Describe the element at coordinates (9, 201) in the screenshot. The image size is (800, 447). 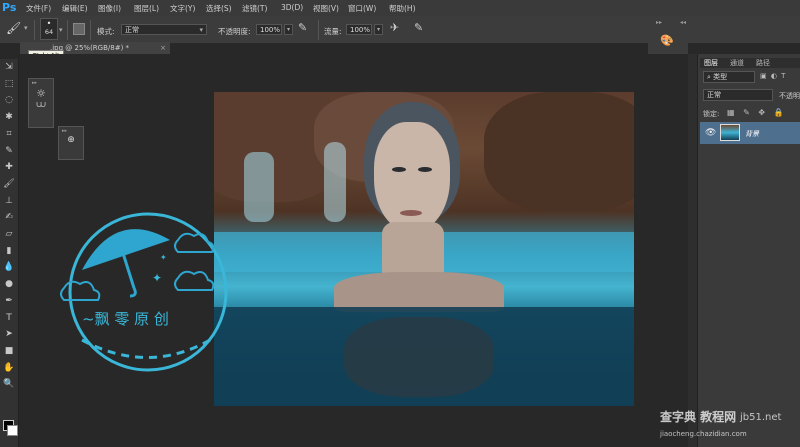
I see `clone-stamp-tool-icon: ⊥` at that location.